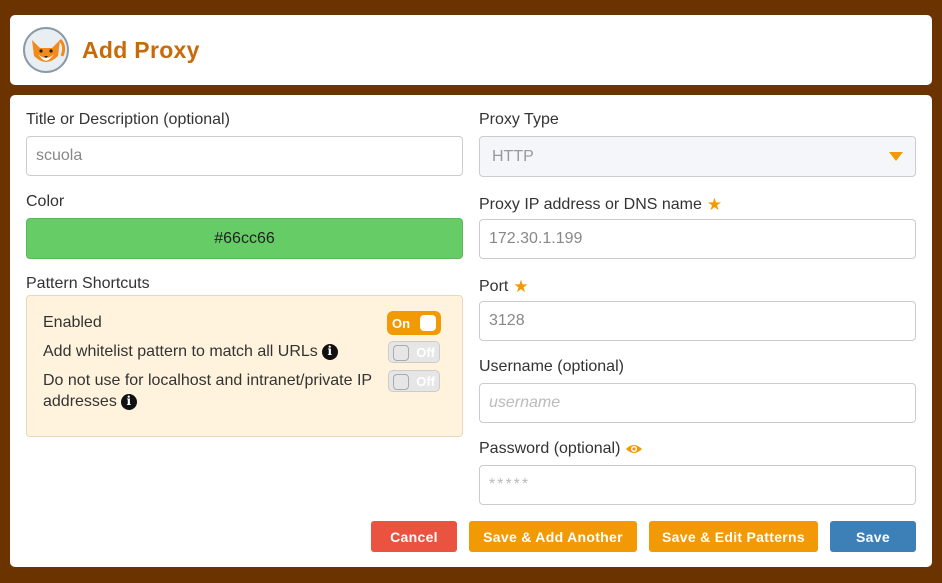  What do you see at coordinates (414, 536) in the screenshot?
I see `cancel-button: Cancel` at bounding box center [414, 536].